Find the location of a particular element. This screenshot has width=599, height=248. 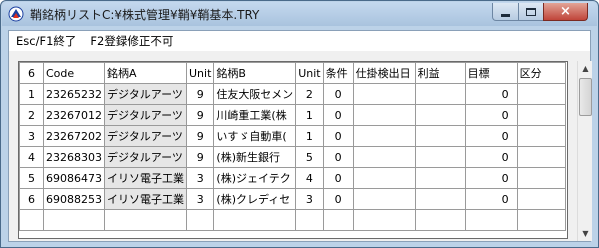

row-number: 4 is located at coordinates (31, 157).